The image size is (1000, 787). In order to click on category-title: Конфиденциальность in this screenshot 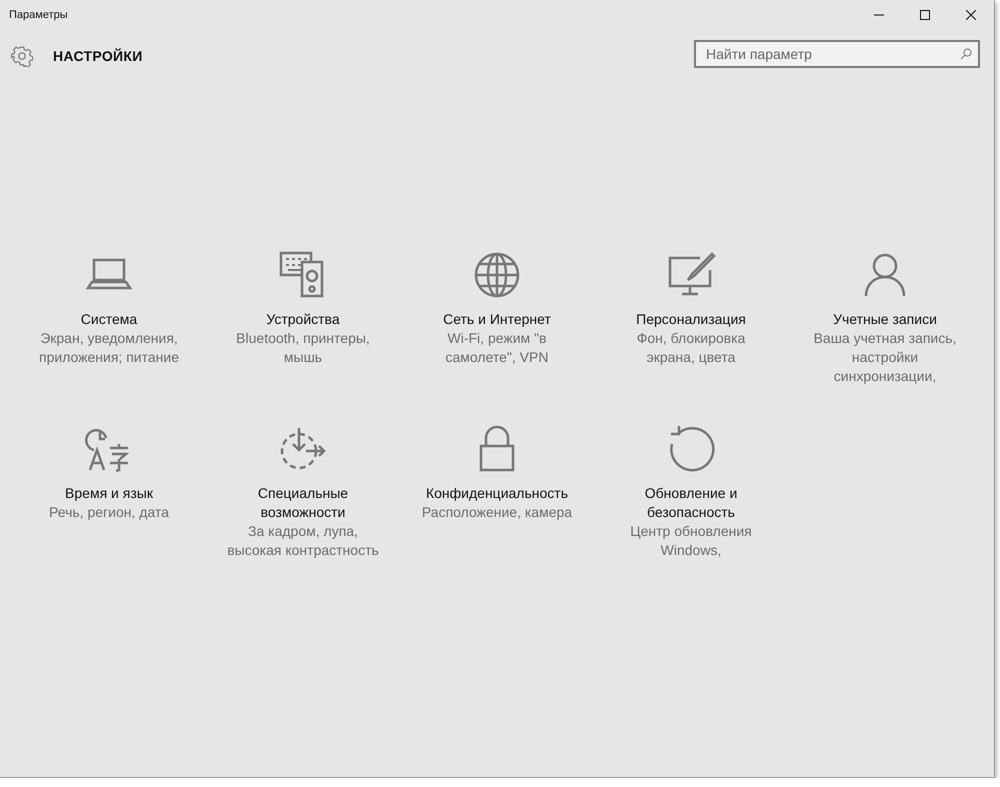, I will do `click(497, 493)`.